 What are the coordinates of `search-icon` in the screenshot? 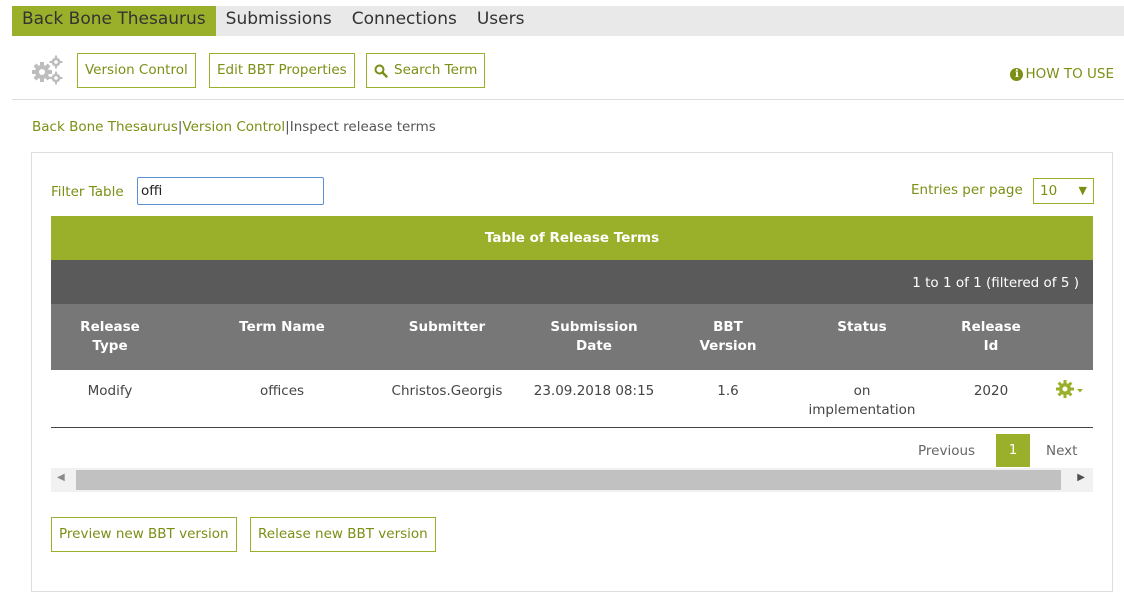 It's located at (381, 71).